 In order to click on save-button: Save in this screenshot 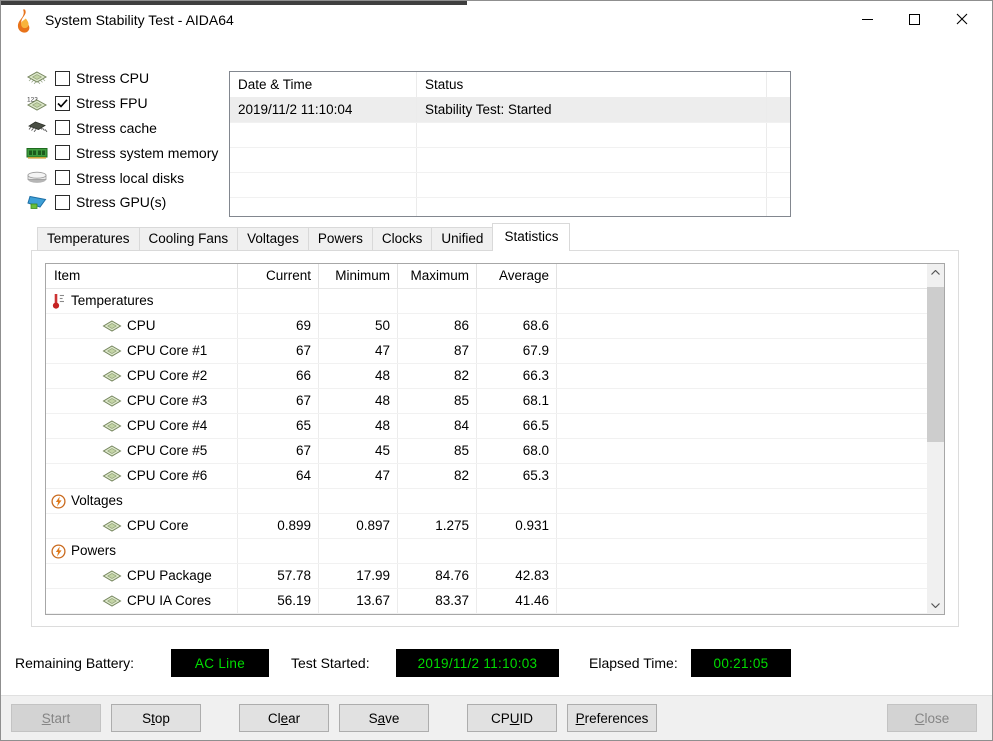, I will do `click(384, 718)`.